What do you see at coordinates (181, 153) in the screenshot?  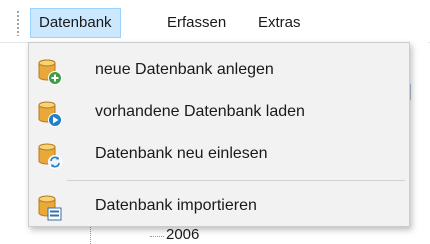 I see `menu-item-label: Datenbank neu einlesen` at bounding box center [181, 153].